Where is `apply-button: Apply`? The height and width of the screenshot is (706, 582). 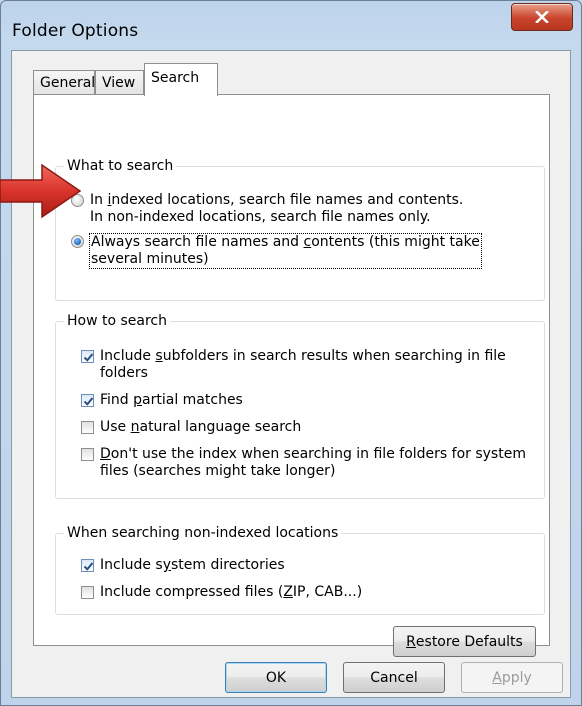 apply-button: Apply is located at coordinates (512, 677).